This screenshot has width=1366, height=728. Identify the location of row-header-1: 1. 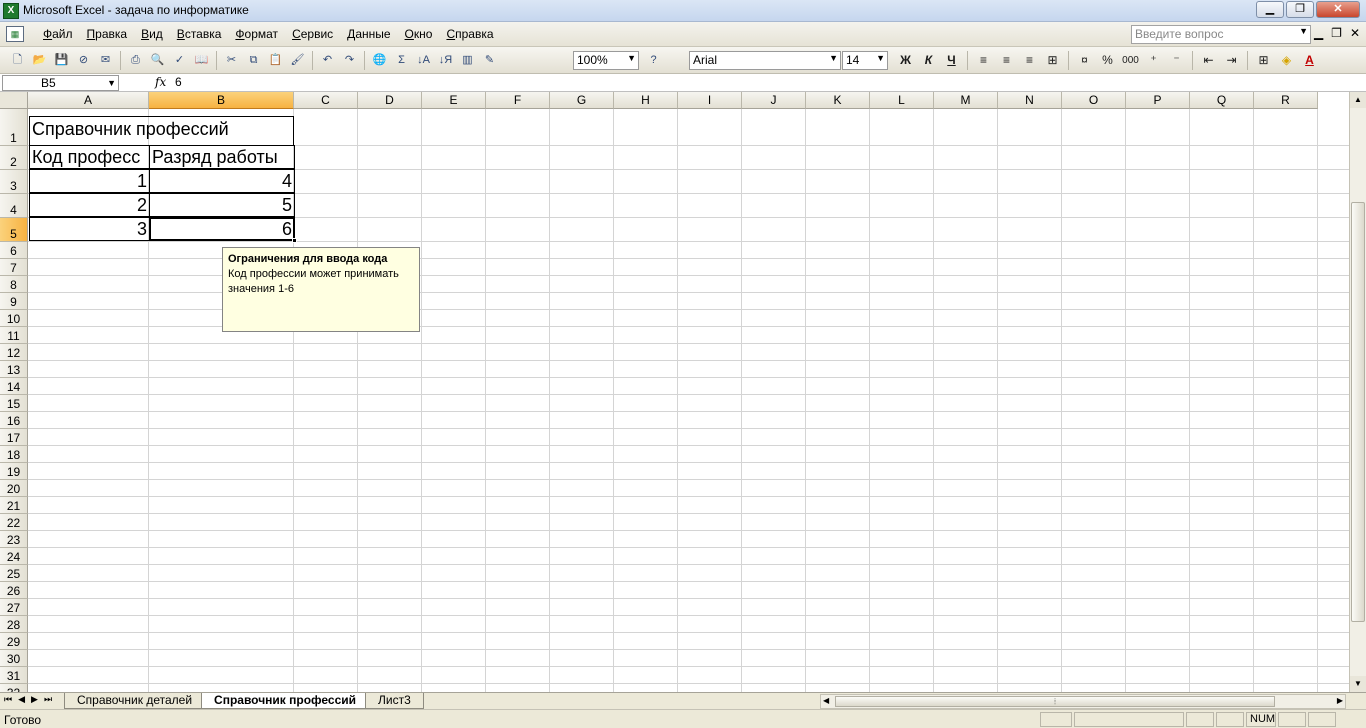
(14, 127).